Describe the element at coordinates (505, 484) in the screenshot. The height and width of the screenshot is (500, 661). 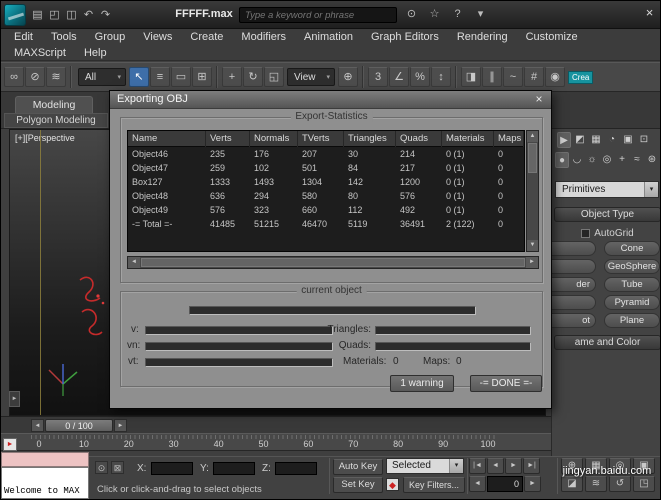
I see `current-time-field: 0` at that location.